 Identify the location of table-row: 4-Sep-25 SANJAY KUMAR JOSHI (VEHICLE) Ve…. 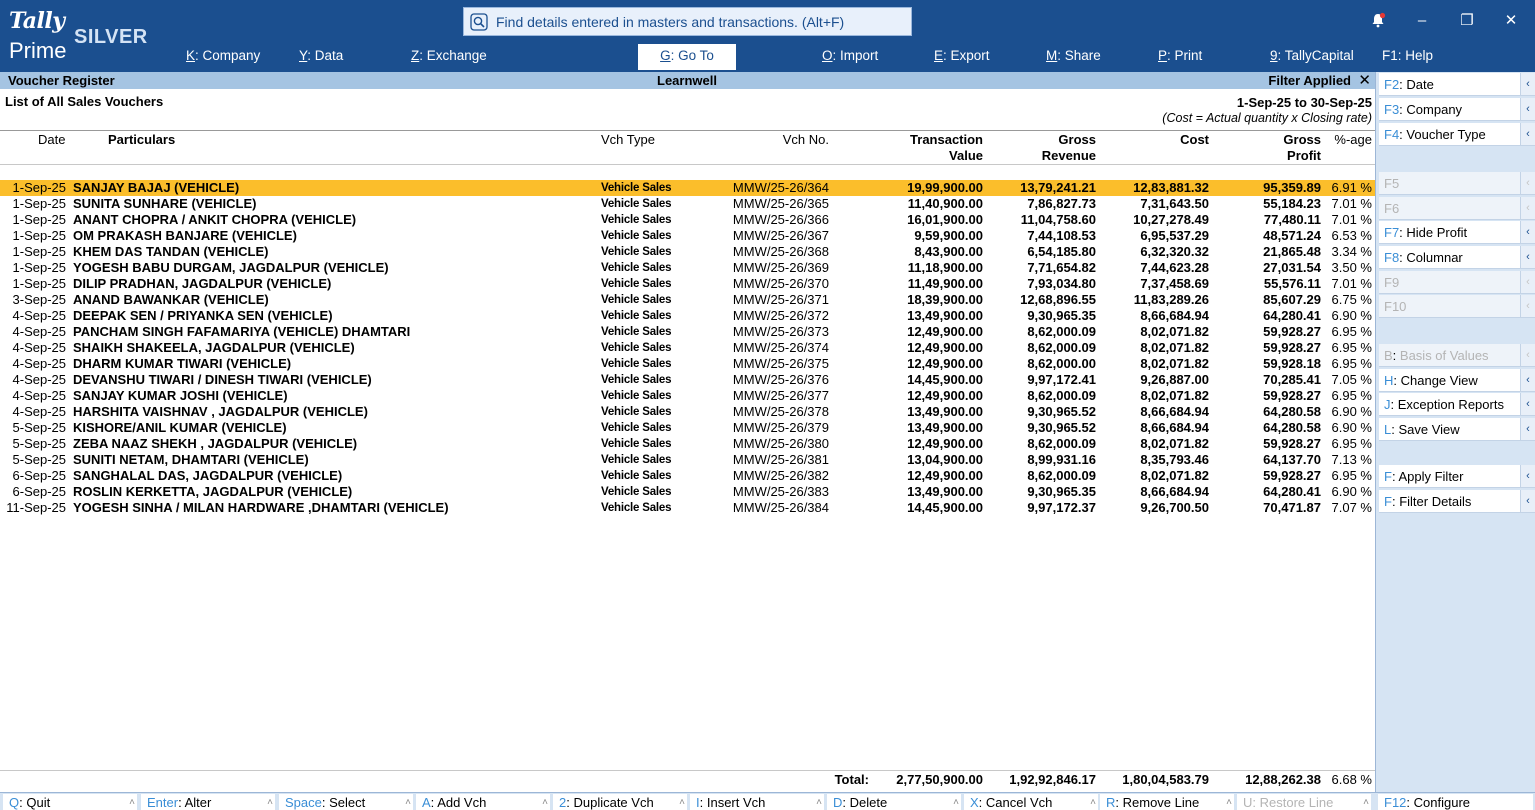
(687, 396).